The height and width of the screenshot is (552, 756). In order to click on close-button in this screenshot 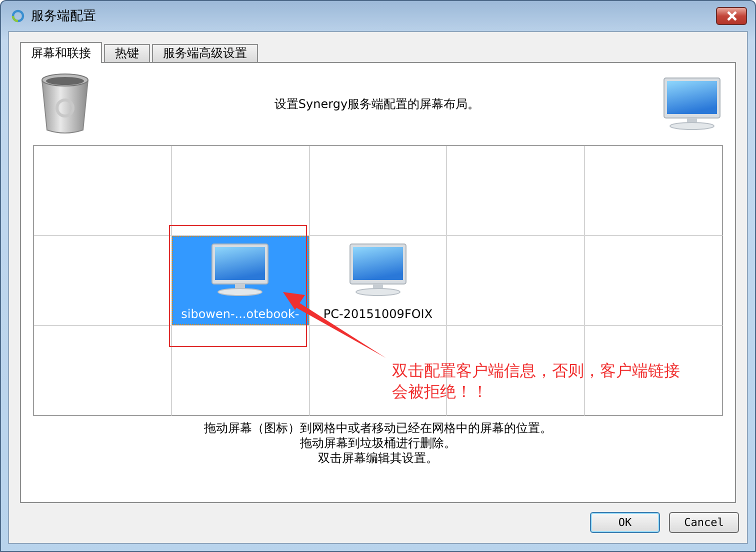, I will do `click(731, 16)`.